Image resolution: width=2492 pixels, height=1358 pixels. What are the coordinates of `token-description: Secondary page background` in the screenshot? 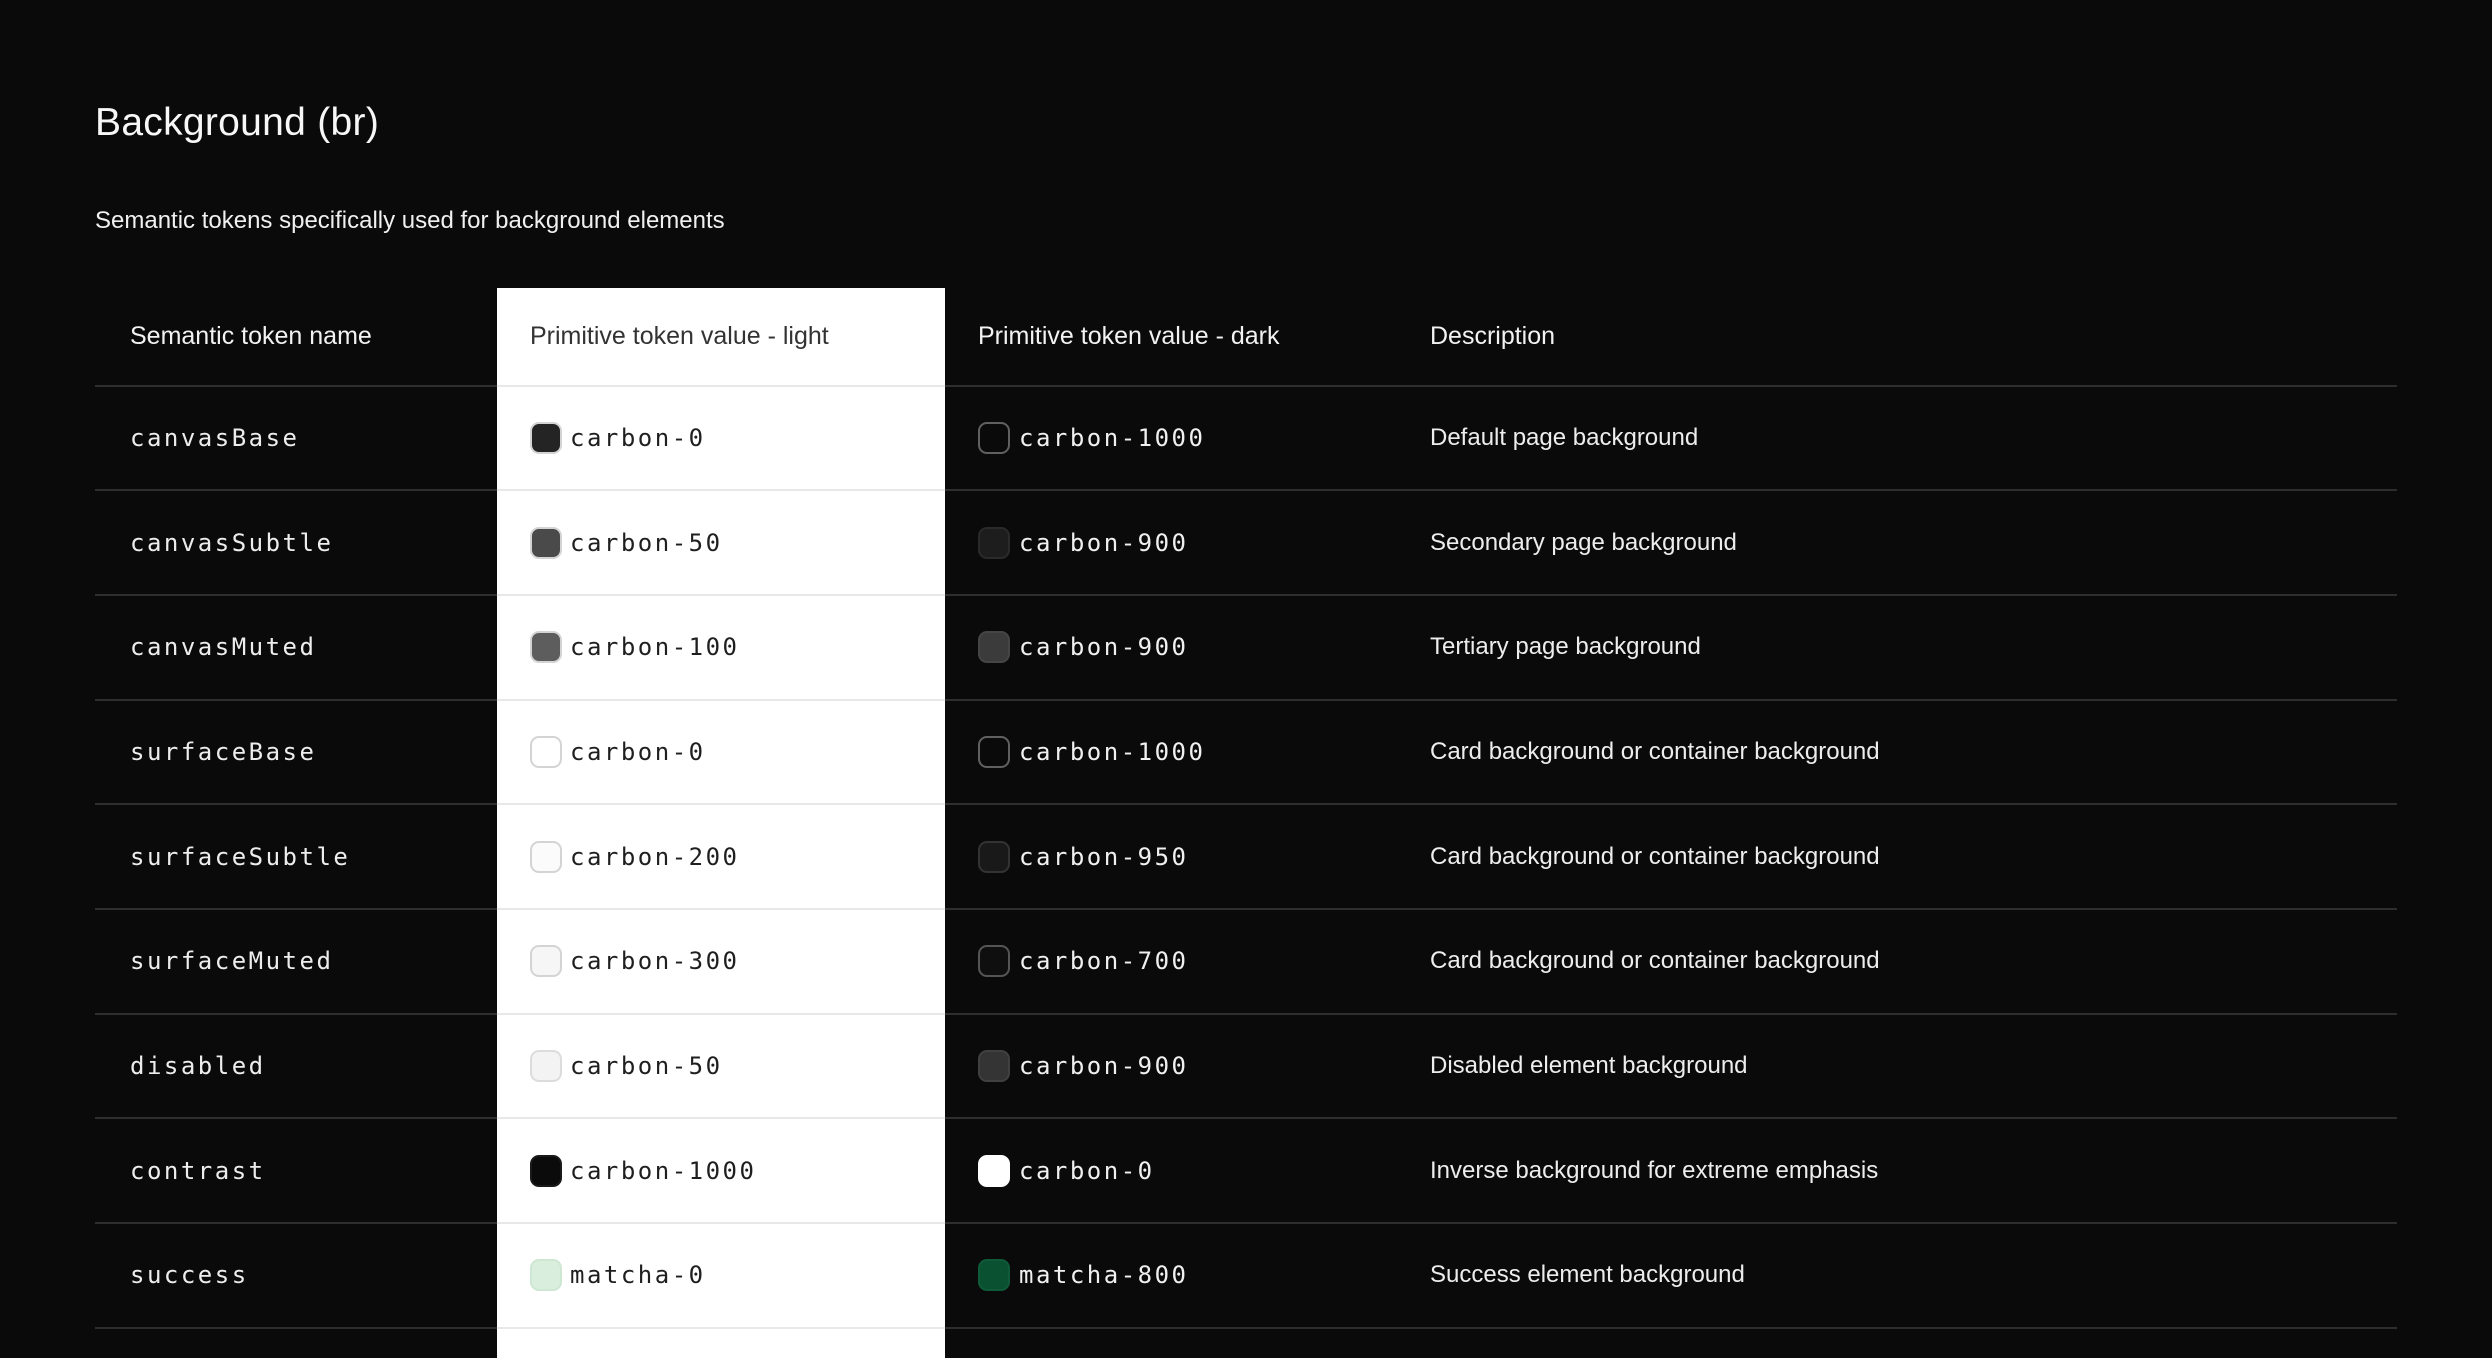 It's located at (1913, 541).